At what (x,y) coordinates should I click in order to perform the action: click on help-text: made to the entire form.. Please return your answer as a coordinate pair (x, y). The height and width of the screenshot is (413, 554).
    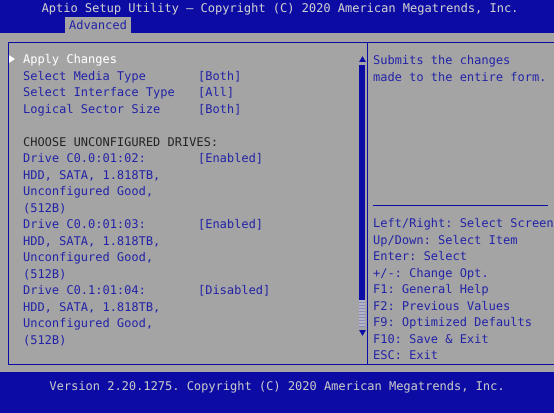
    Looking at the image, I should click on (460, 76).